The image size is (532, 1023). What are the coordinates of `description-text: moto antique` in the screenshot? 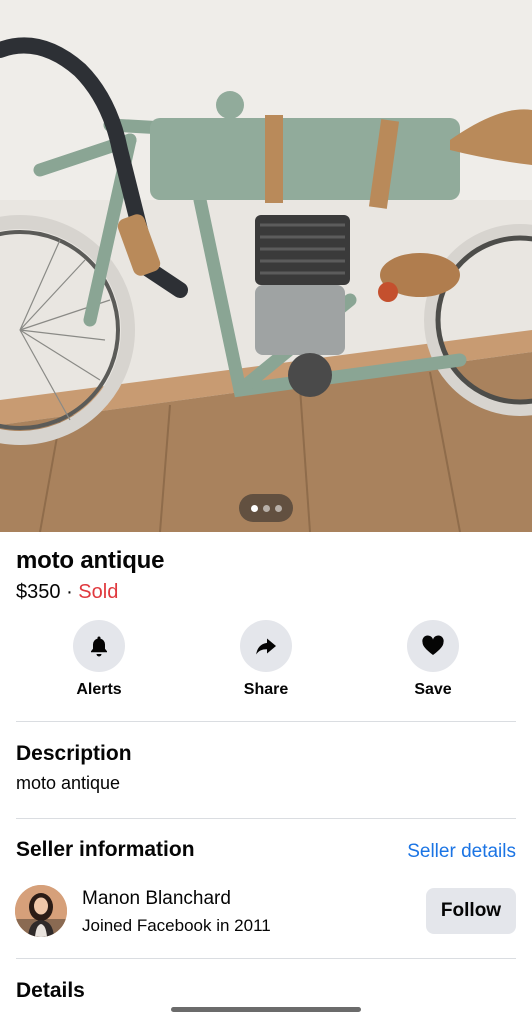 It's located at (68, 783).